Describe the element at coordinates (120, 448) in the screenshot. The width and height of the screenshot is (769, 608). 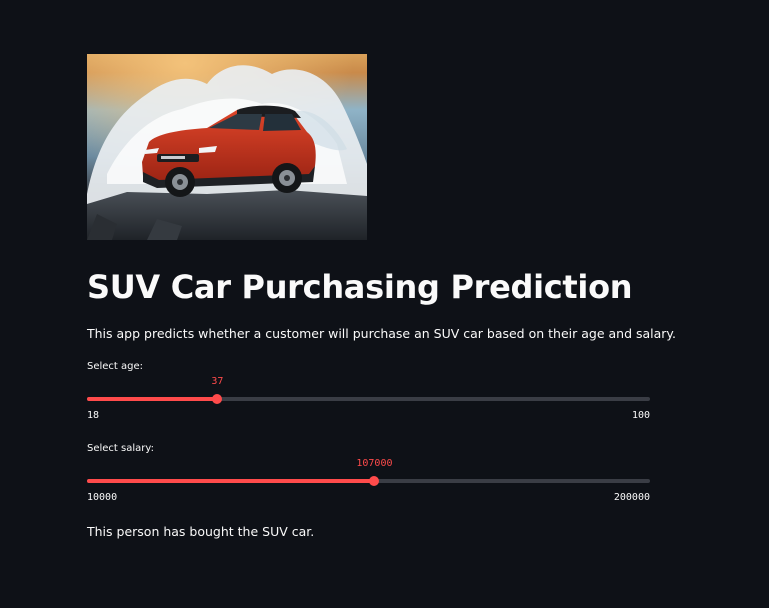
I see `salary-slider-label: Select salary:` at that location.